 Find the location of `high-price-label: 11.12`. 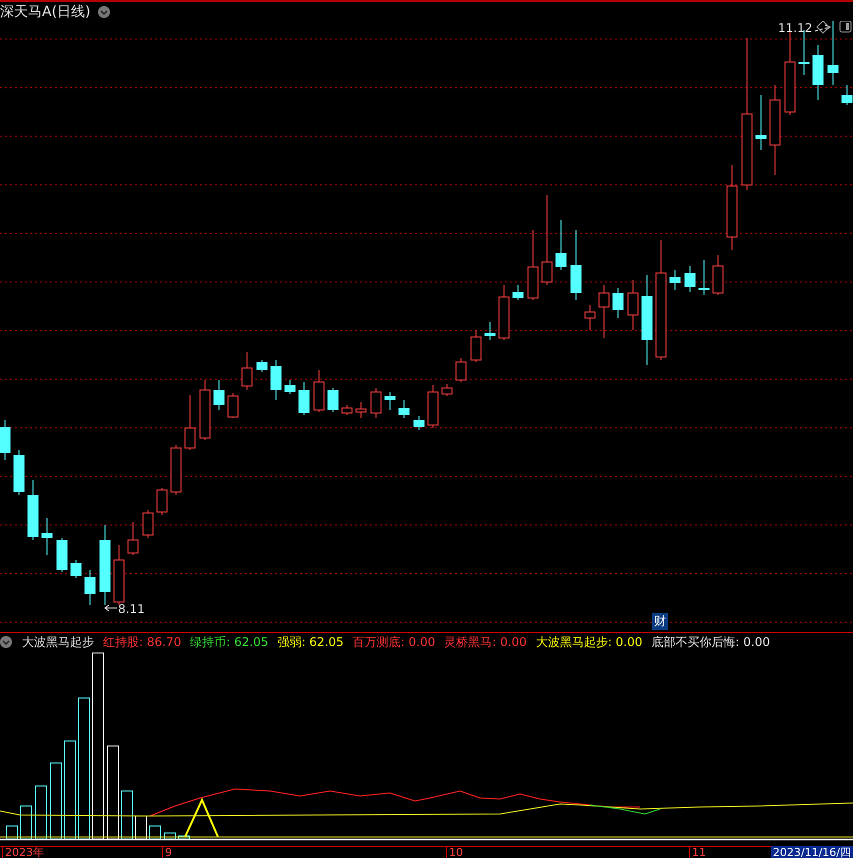

high-price-label: 11.12 is located at coordinates (795, 28).